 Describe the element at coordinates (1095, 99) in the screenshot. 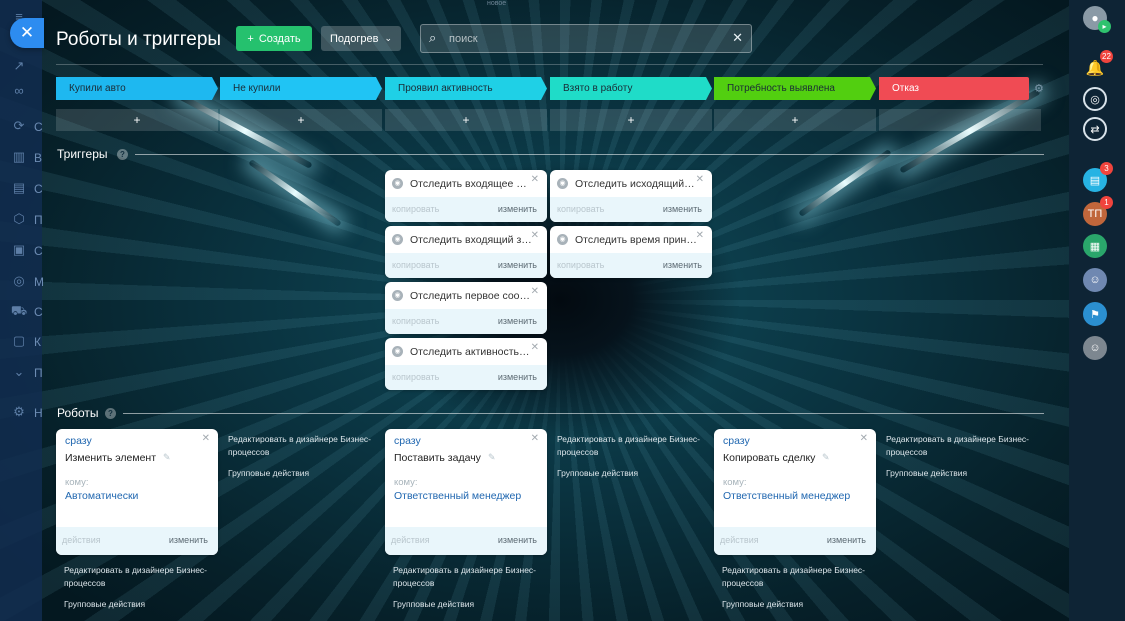

I see `spiral-icon: ◎` at that location.